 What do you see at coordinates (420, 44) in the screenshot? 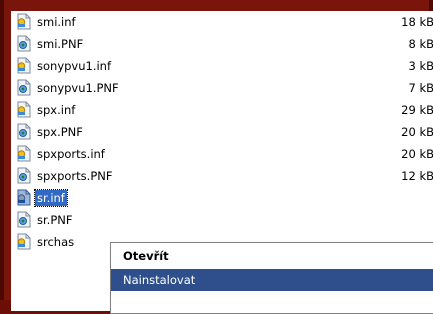
I see `file-size: 8 kB` at bounding box center [420, 44].